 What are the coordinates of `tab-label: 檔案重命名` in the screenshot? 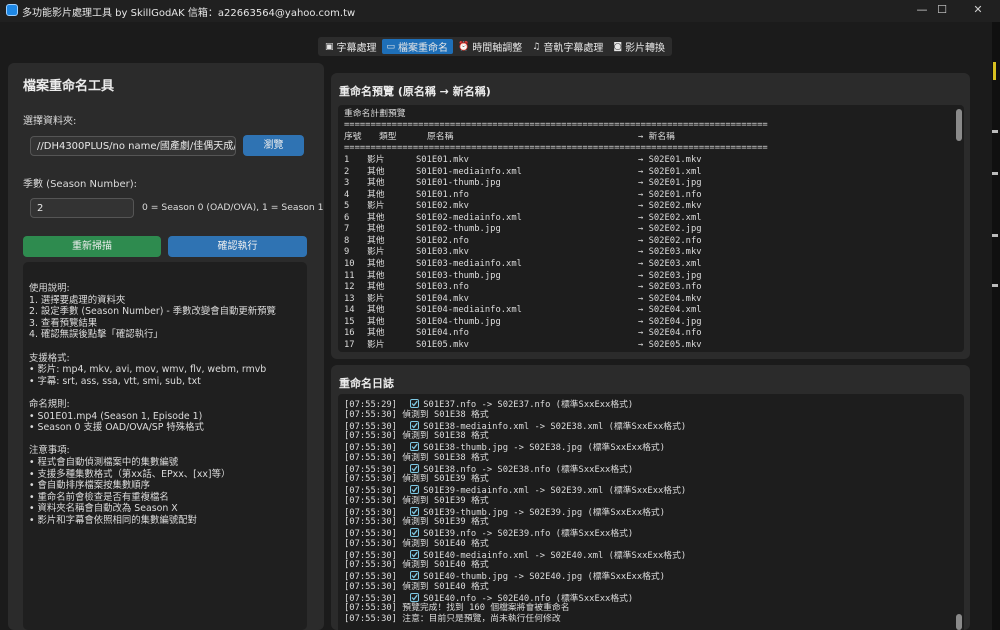 It's located at (423, 48).